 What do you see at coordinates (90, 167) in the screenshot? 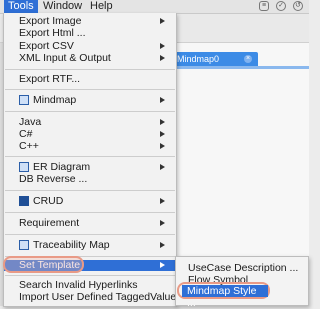
I see `menu-item-er-diagram: ER Diagram` at bounding box center [90, 167].